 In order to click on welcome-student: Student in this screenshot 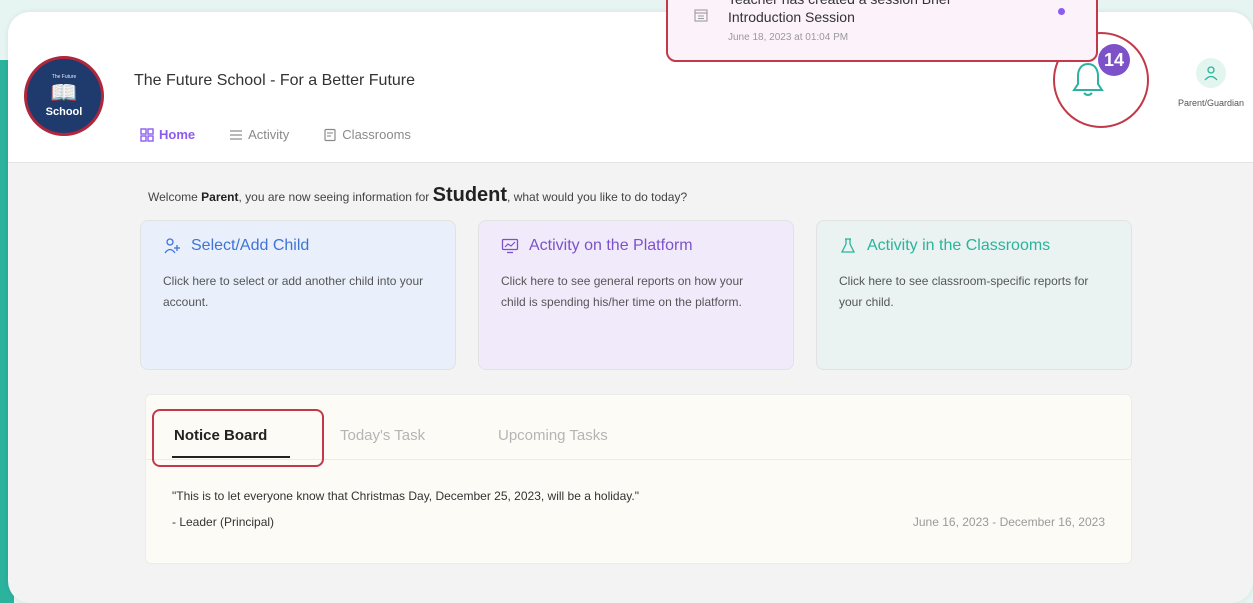, I will do `click(470, 195)`.